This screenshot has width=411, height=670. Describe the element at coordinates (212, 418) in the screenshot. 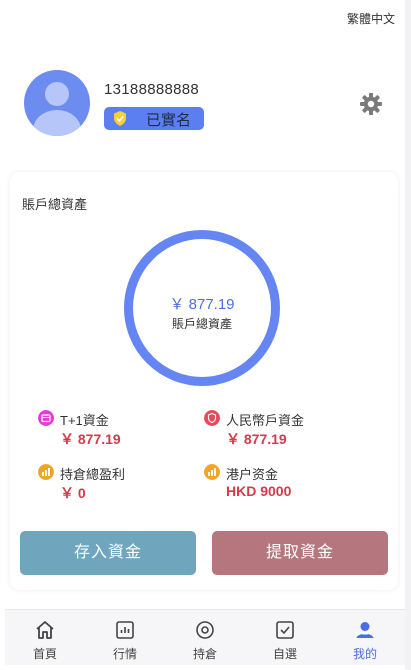

I see `shield-icon` at that location.